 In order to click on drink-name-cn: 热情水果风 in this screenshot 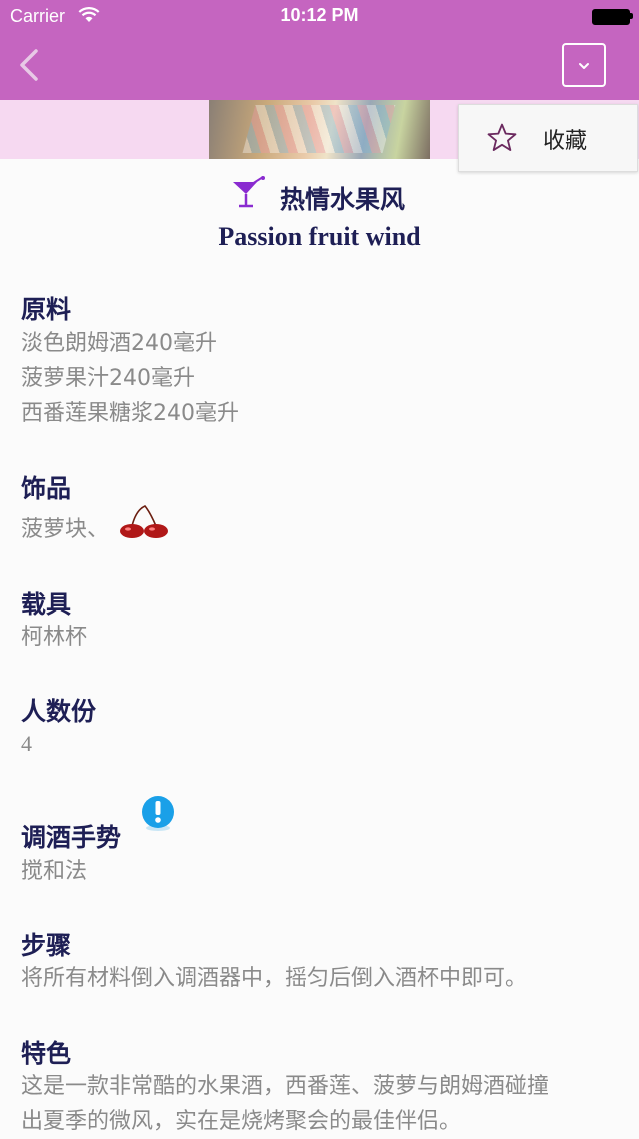, I will do `click(343, 199)`.